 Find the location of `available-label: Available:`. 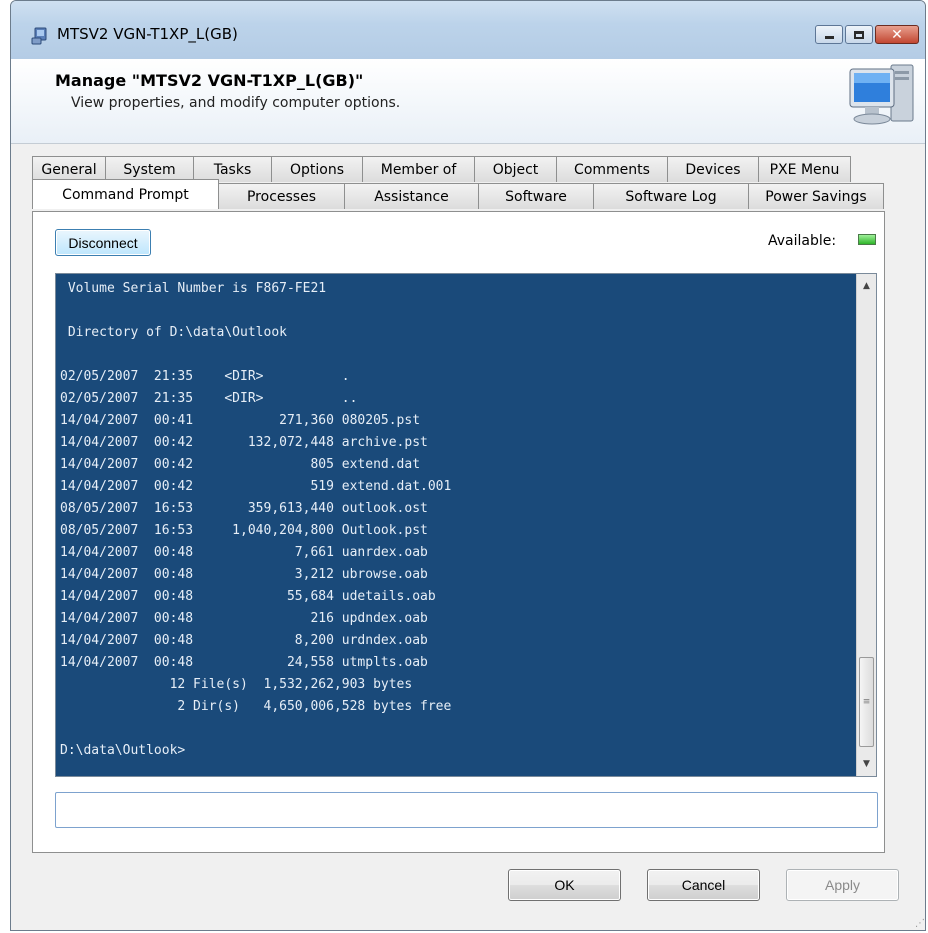

available-label: Available: is located at coordinates (802, 241).